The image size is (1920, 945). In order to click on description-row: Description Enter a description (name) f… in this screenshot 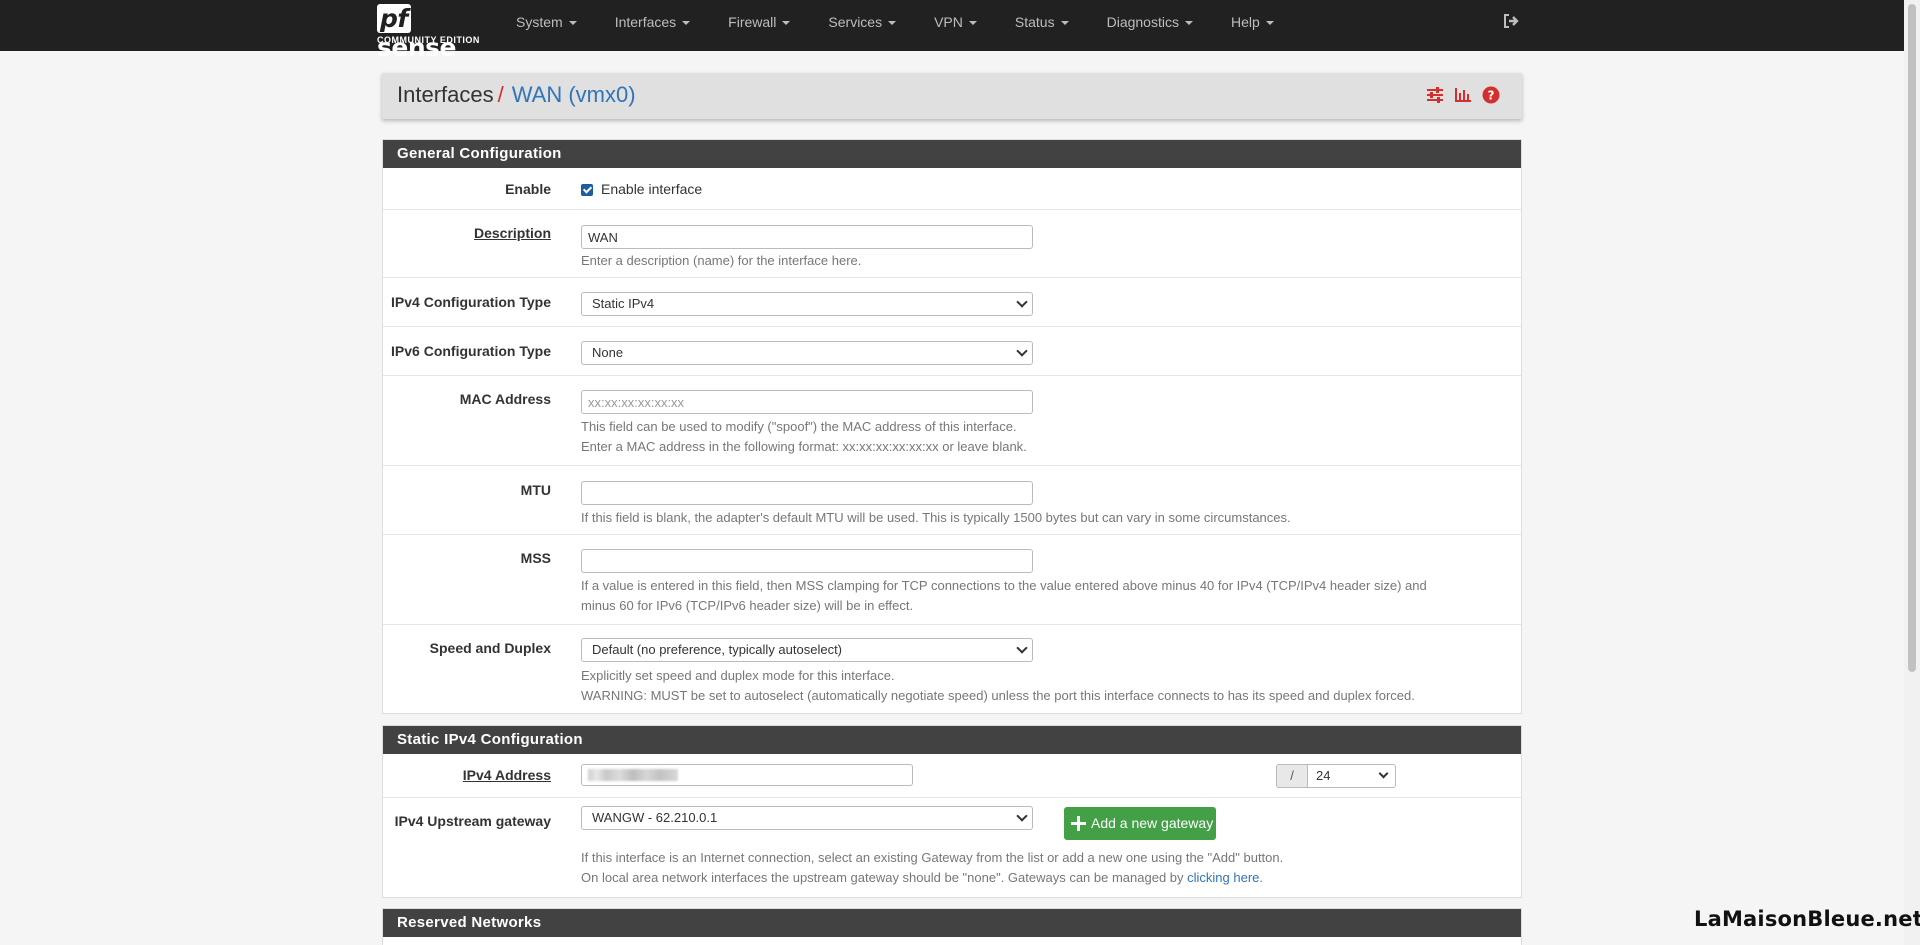, I will do `click(952, 244)`.